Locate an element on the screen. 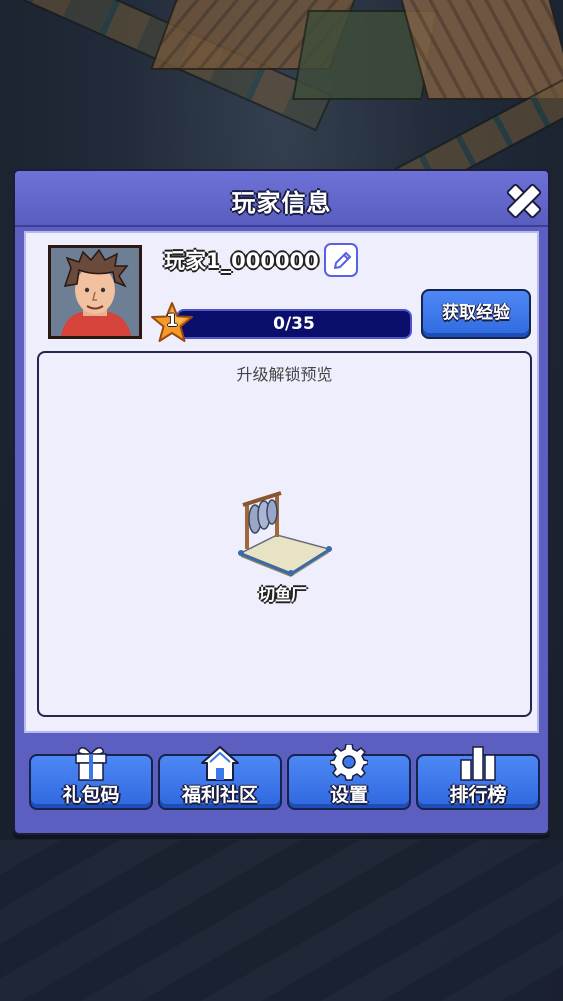  modal-title: 玩家信息 is located at coordinates (281, 203).